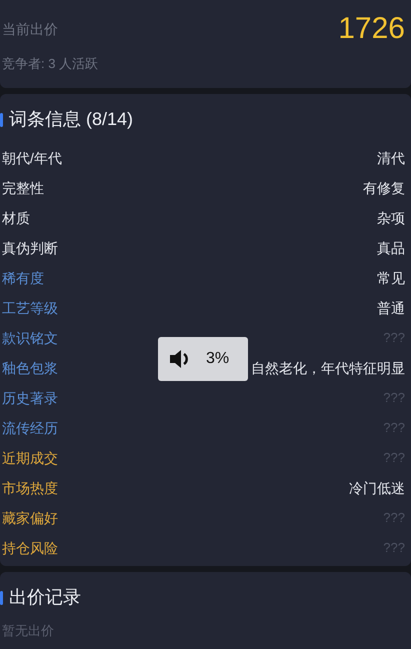  What do you see at coordinates (371, 29) in the screenshot?
I see `price: 1726` at bounding box center [371, 29].